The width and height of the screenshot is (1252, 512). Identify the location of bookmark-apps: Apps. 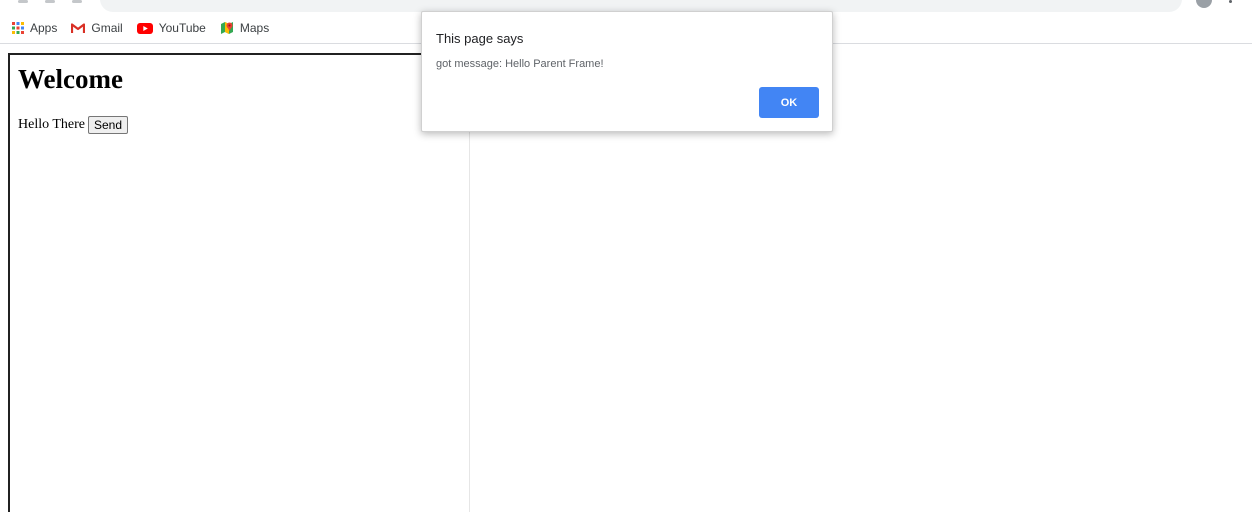
(34, 28).